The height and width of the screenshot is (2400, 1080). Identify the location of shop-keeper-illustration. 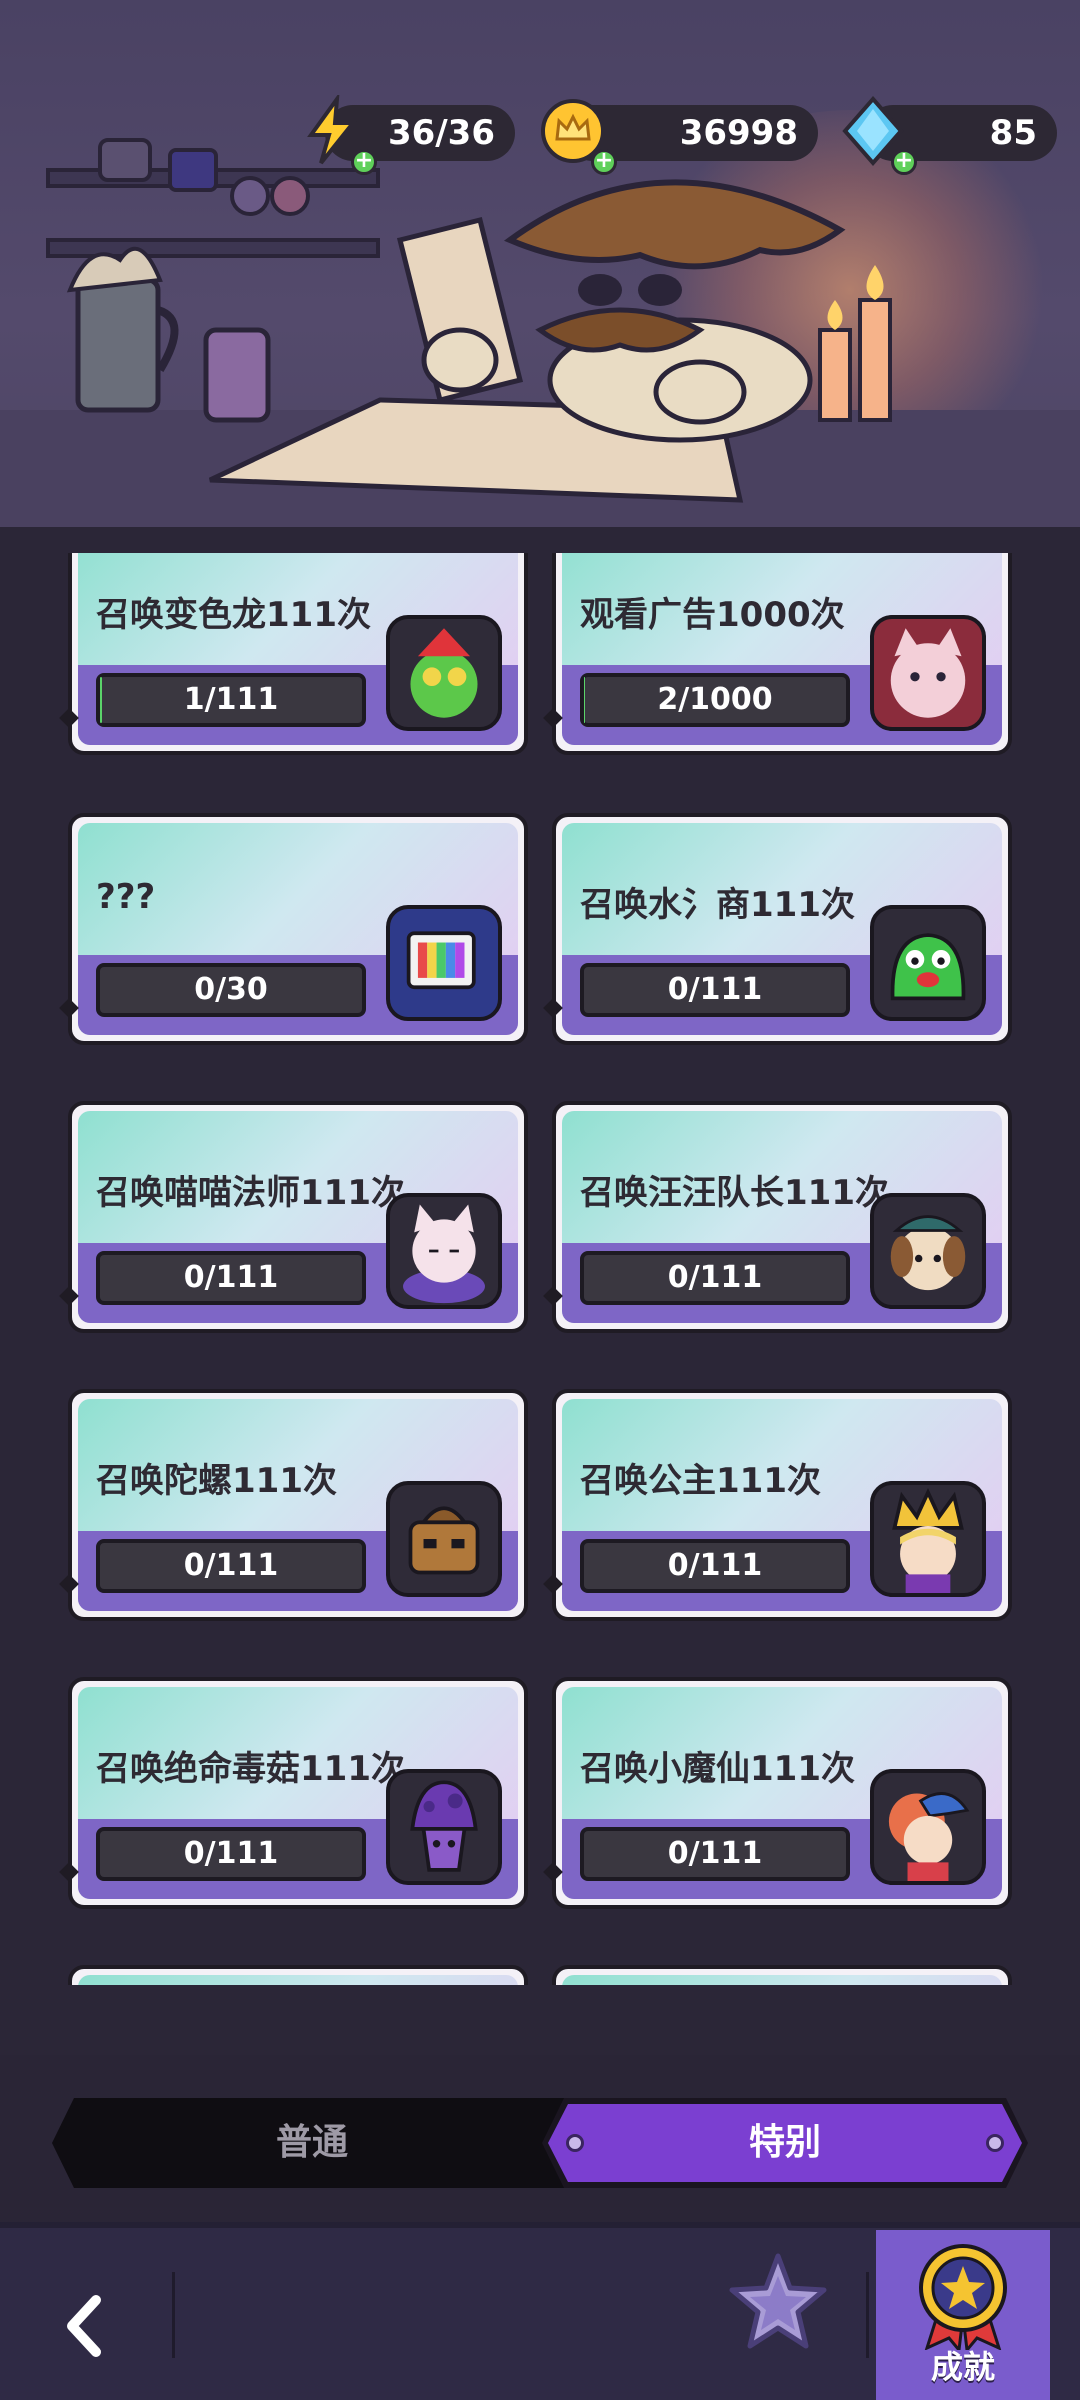
(469, 320).